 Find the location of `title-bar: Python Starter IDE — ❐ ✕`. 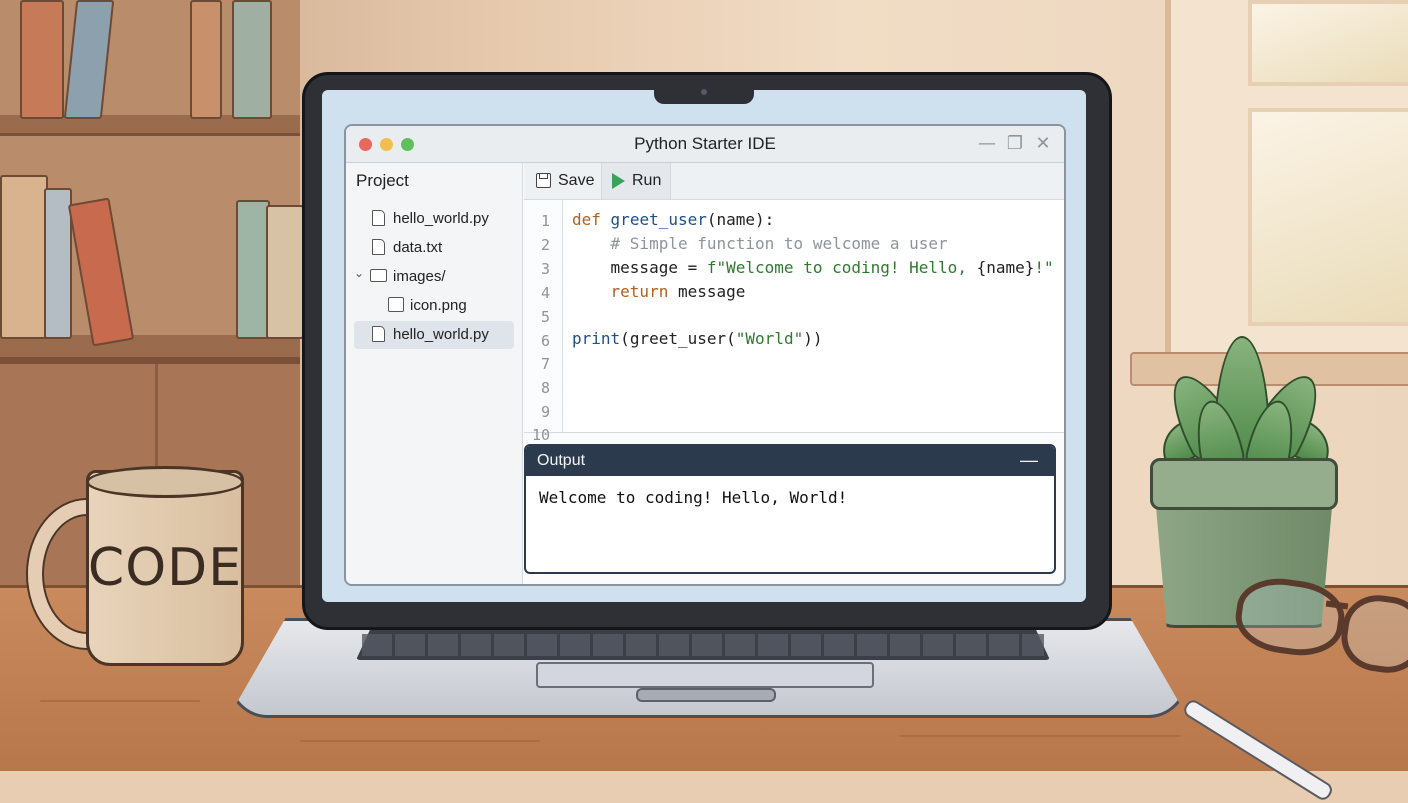

title-bar: Python Starter IDE — ❐ ✕ is located at coordinates (705, 144).